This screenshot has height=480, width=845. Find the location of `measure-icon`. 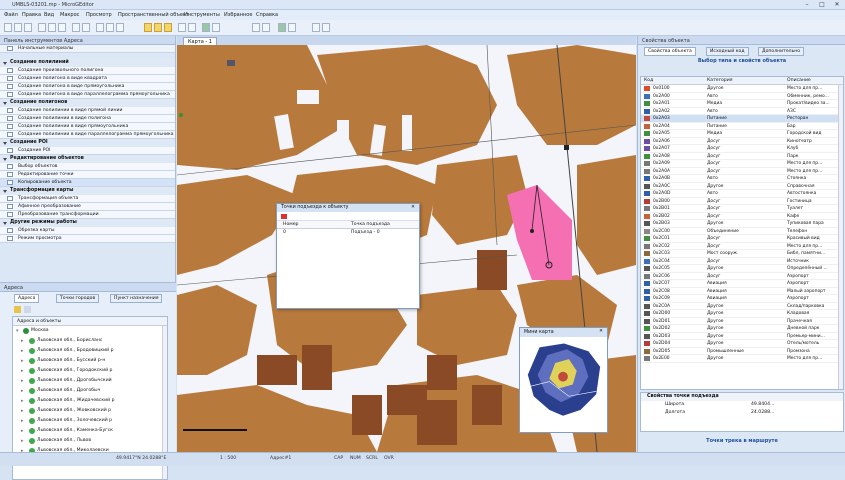

measure-icon is located at coordinates (182, 27).